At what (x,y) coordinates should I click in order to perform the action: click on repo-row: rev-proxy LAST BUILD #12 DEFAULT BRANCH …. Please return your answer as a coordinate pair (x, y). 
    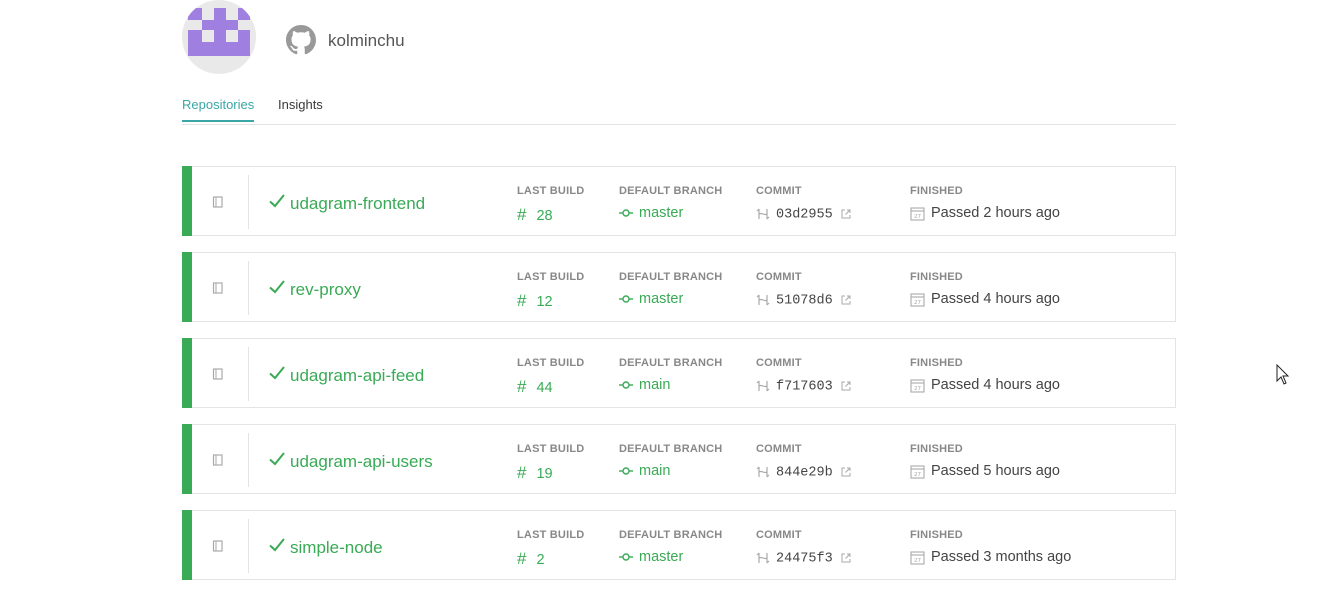
    Looking at the image, I should click on (679, 287).